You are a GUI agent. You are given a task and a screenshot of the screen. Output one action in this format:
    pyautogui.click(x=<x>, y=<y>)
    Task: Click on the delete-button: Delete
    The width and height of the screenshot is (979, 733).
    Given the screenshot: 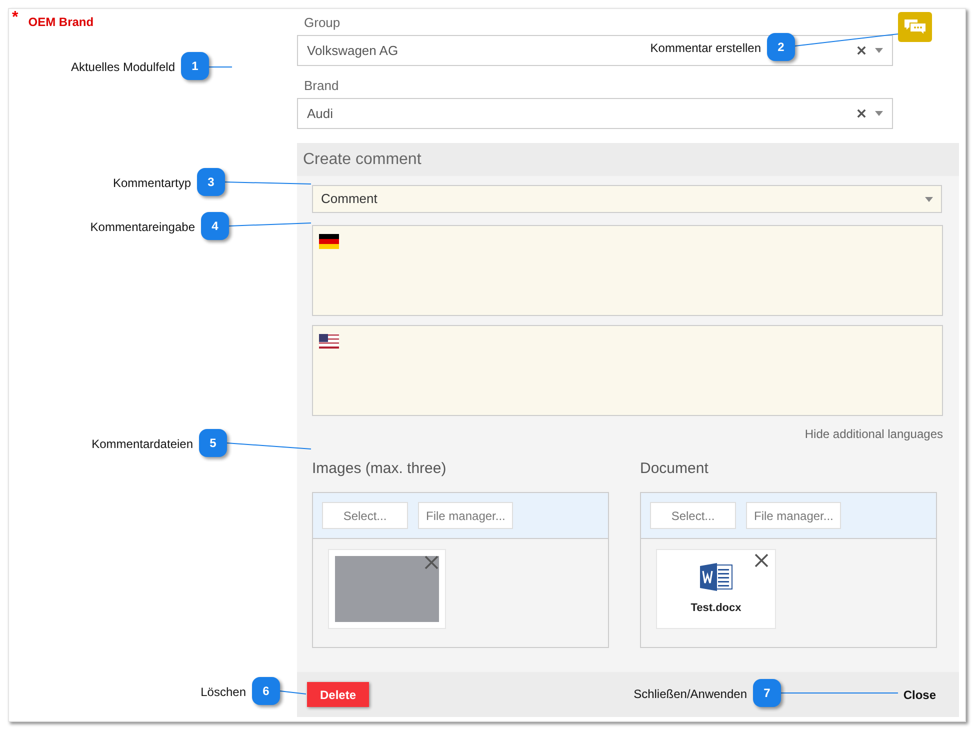 What is the action you would take?
    pyautogui.click(x=338, y=694)
    